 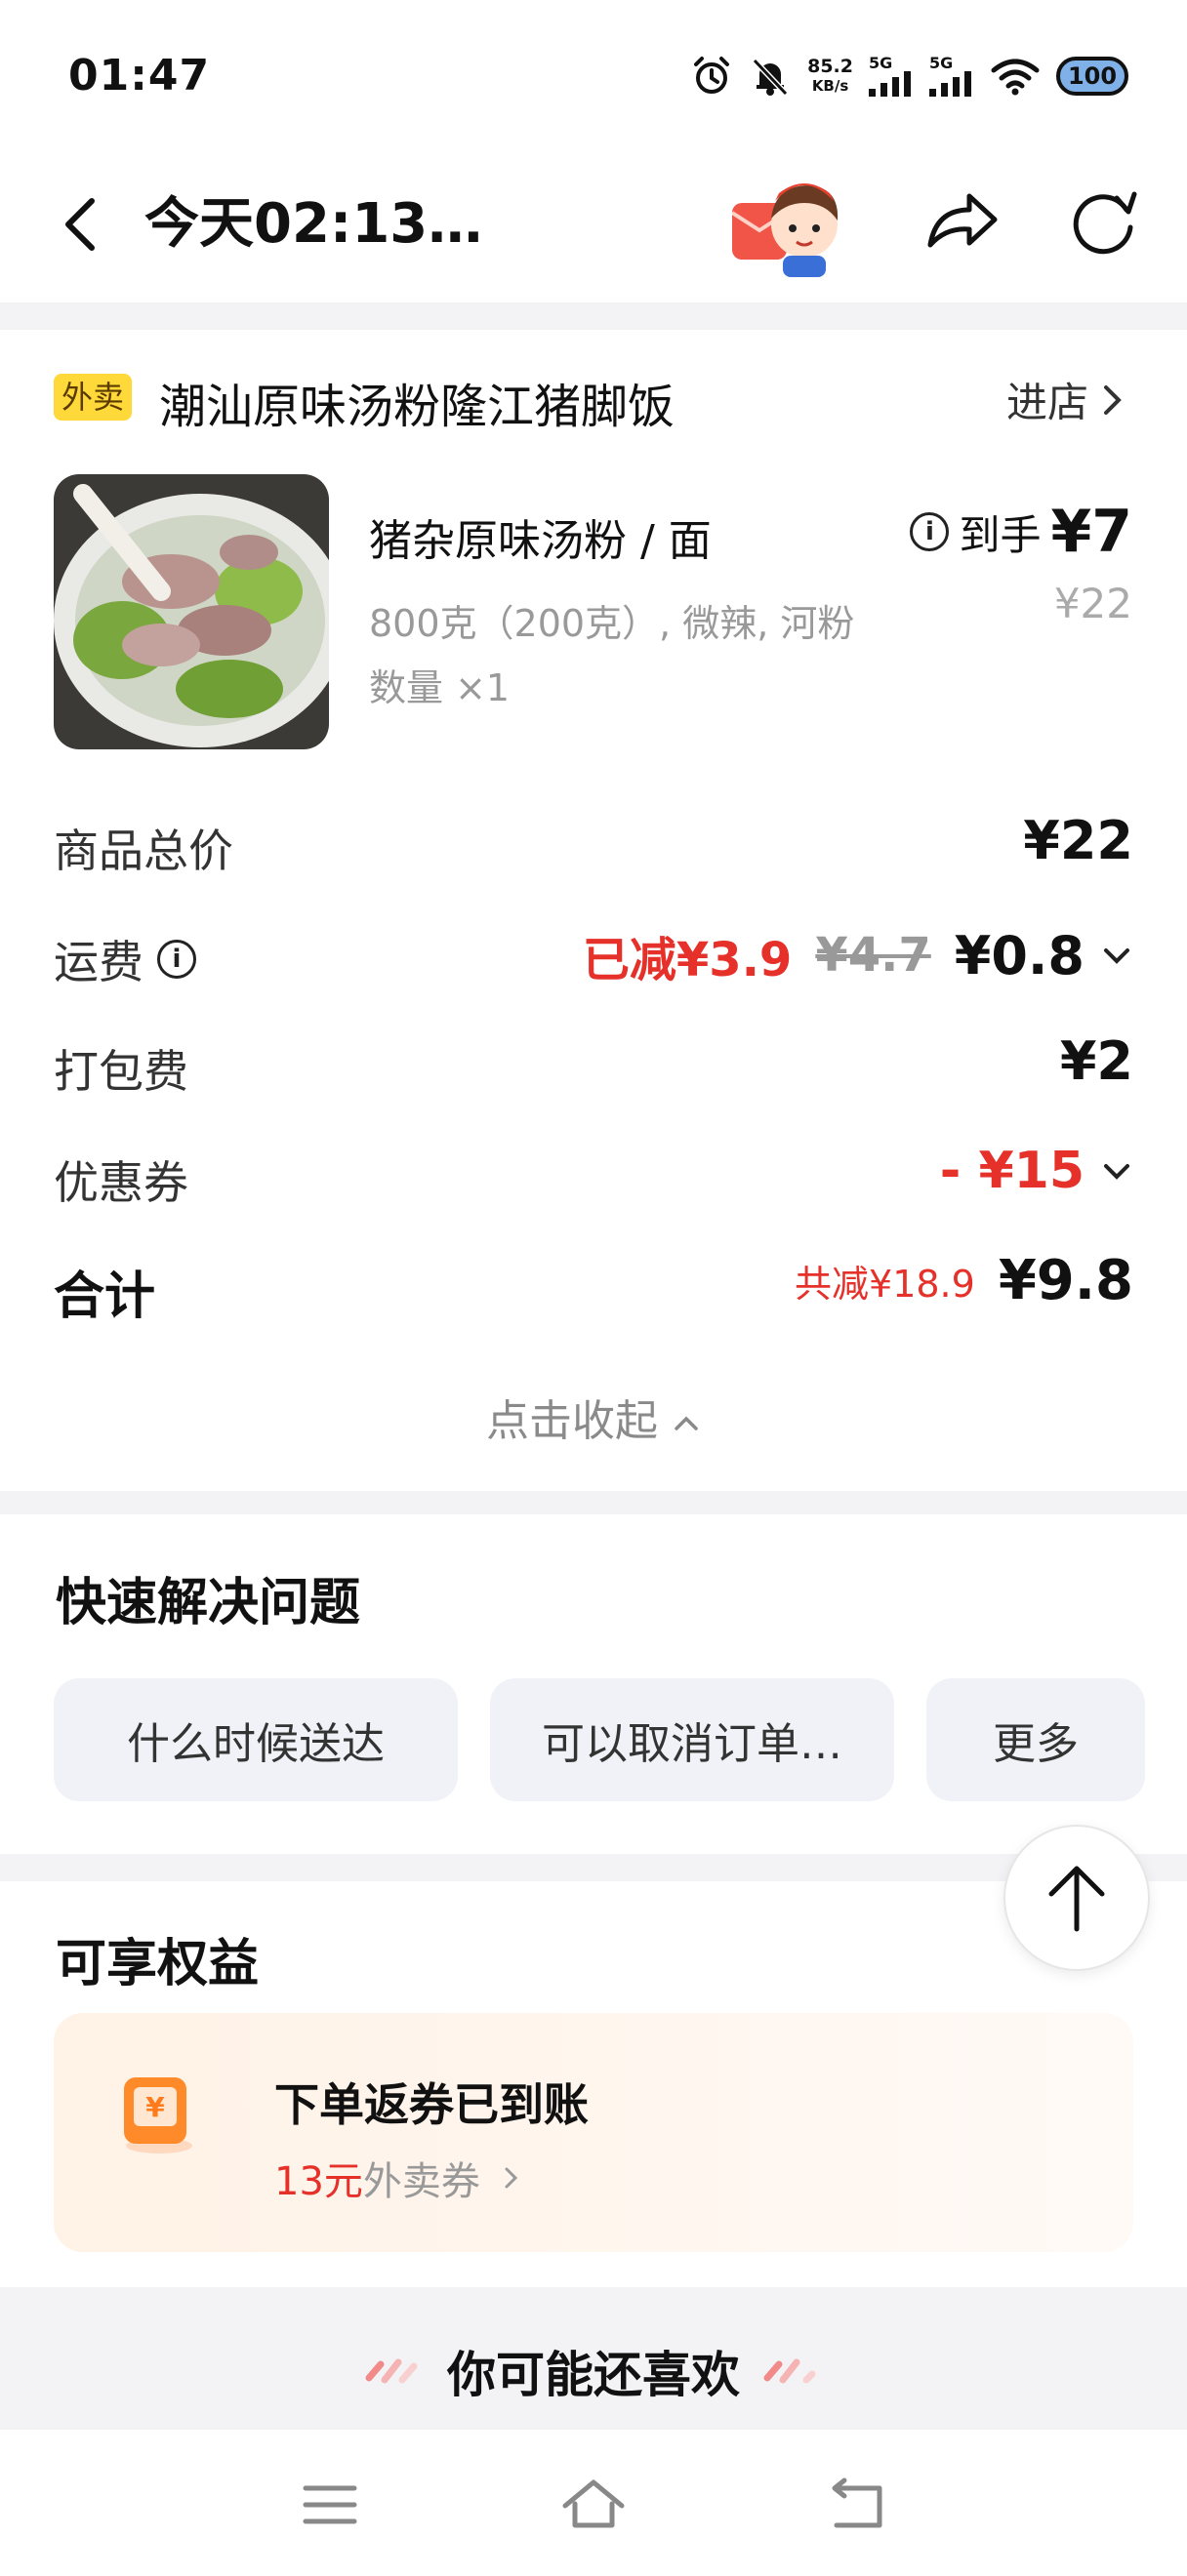 I want to click on chevron-up-icon, so click(x=686, y=1423).